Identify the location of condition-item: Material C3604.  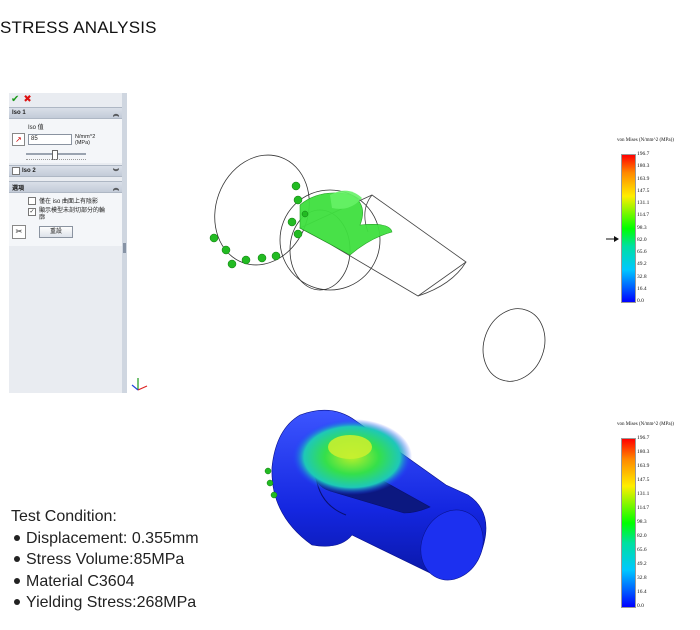
(105, 582).